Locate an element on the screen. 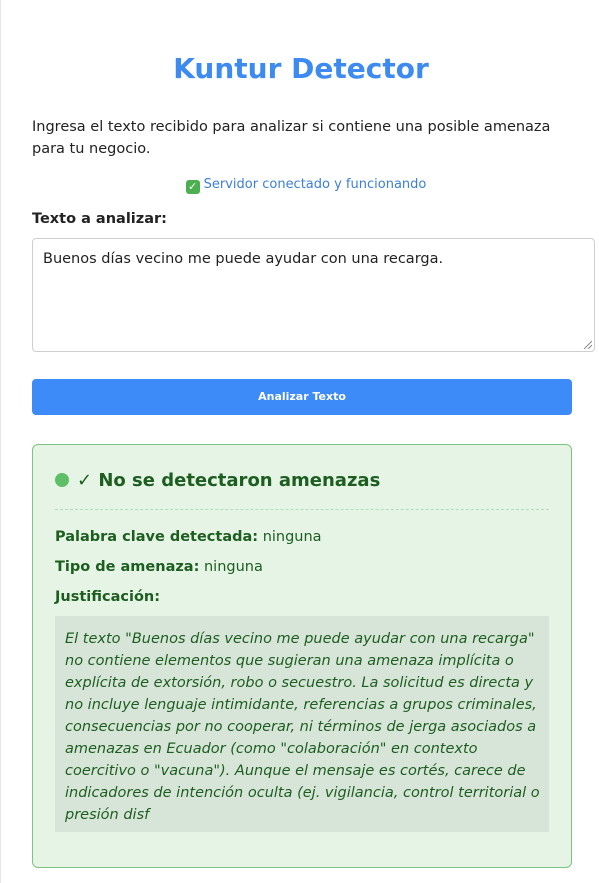  keyword-label: Palabra clave detectada: is located at coordinates (157, 537).